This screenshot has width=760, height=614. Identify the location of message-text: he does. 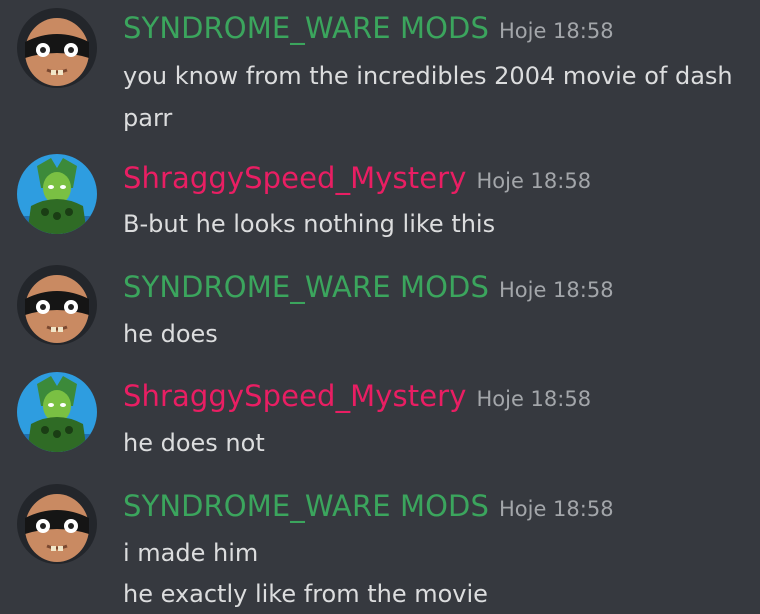
(170, 334).